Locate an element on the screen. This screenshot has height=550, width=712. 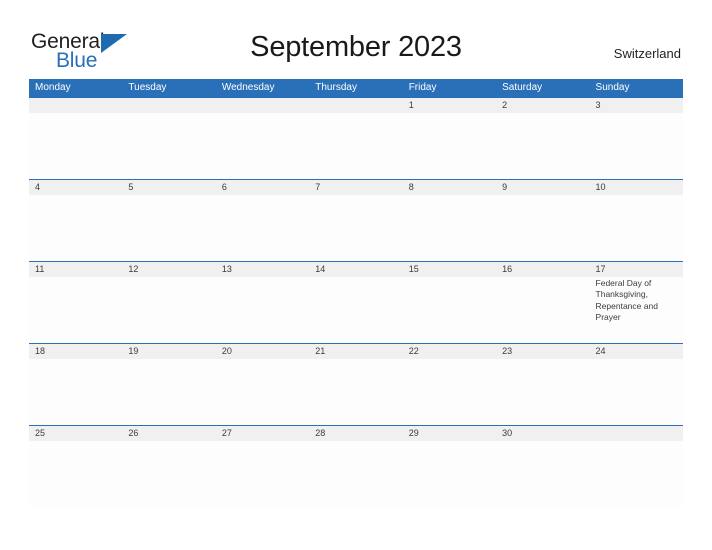
weekday-header-saturday: Saturday is located at coordinates (522, 87).